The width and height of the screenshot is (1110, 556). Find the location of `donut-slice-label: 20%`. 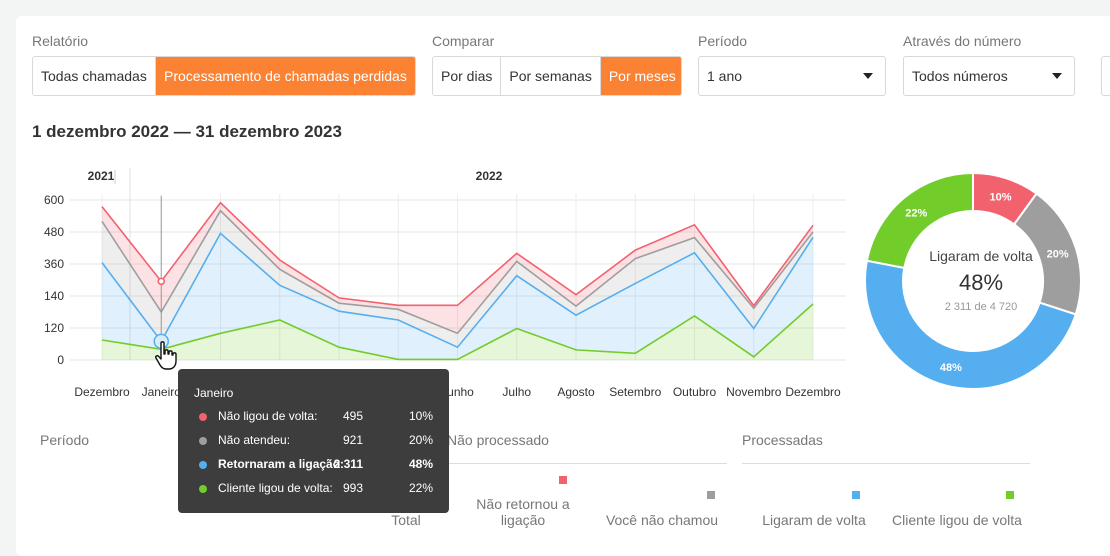

donut-slice-label: 20% is located at coordinates (1058, 254).